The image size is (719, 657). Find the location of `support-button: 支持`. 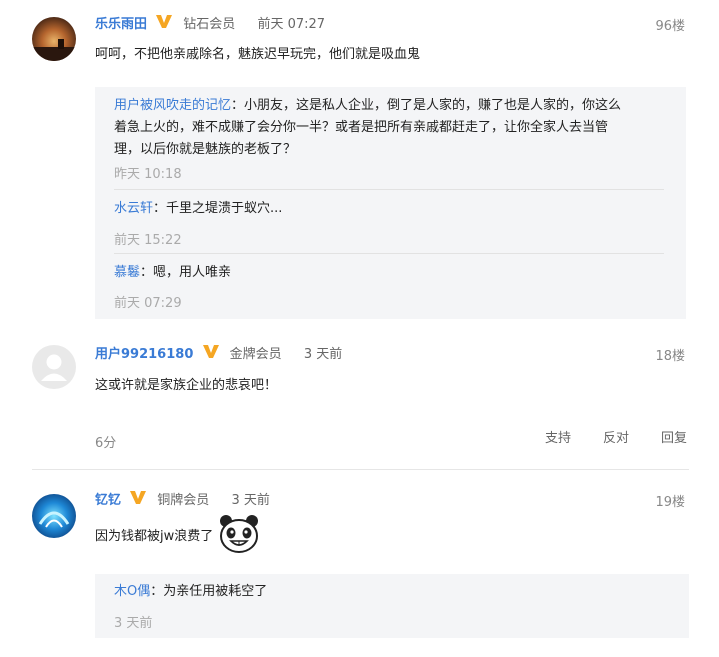

support-button: 支持 is located at coordinates (558, 436).